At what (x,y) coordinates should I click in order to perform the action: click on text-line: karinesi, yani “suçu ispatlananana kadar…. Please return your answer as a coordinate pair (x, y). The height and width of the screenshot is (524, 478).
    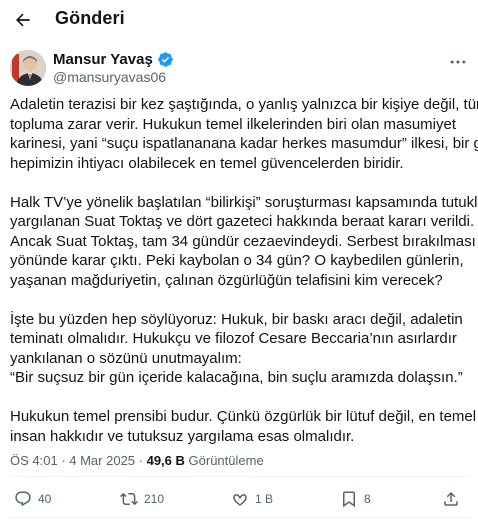
    Looking at the image, I should click on (244, 143).